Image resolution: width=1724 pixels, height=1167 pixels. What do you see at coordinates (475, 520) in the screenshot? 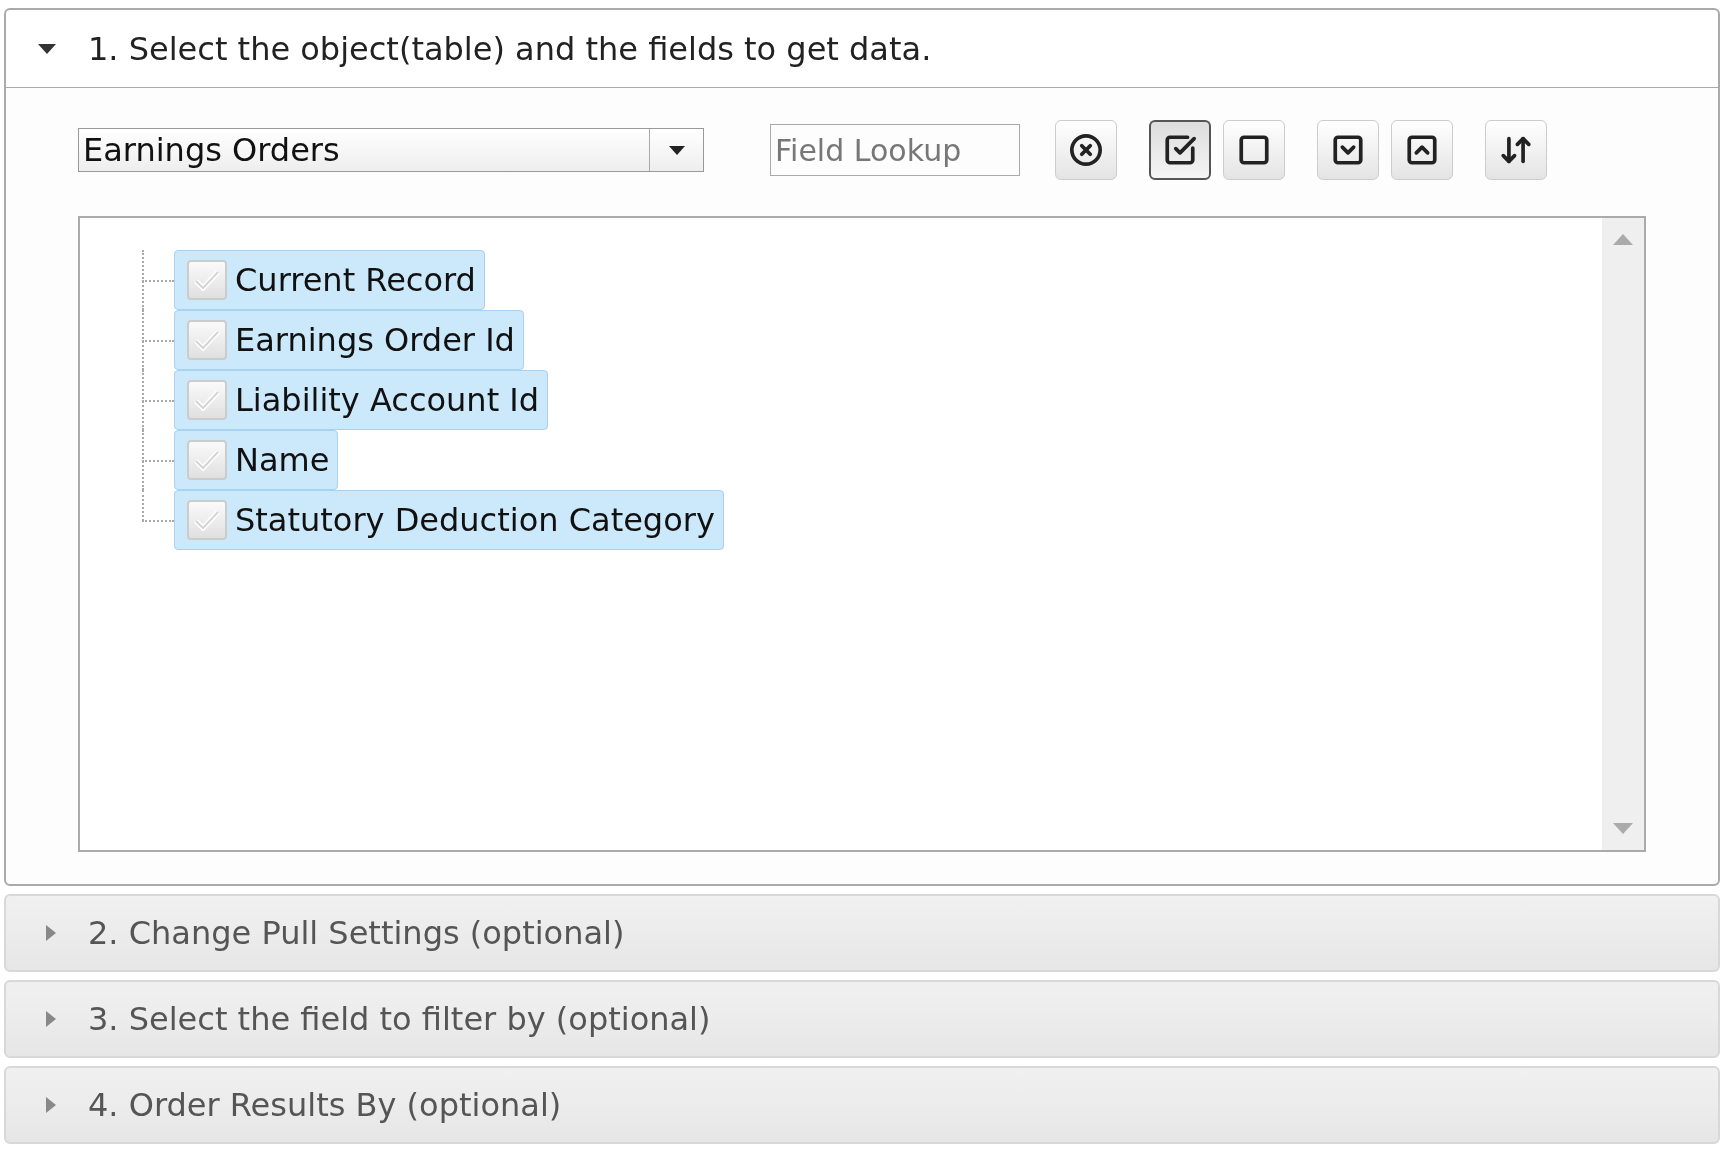
I see `field-label: Statutory Deduction Category` at bounding box center [475, 520].